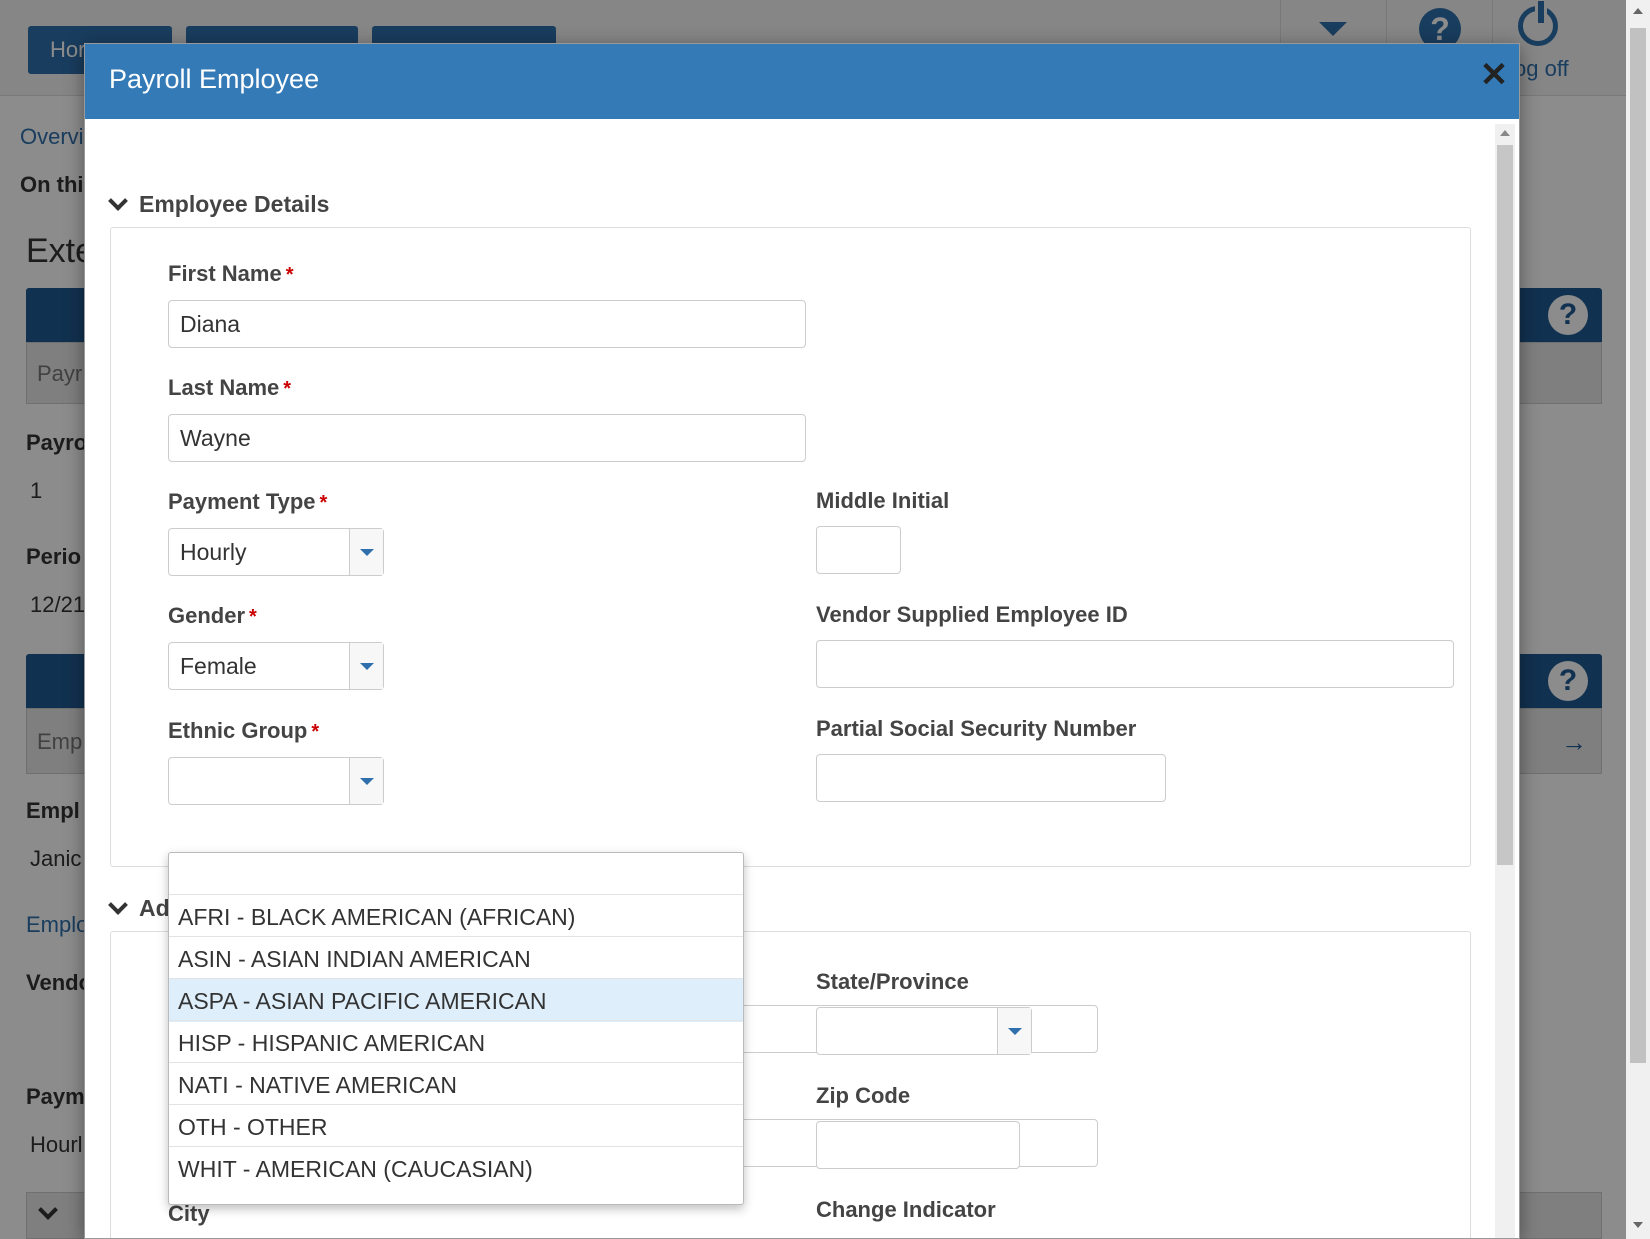 The width and height of the screenshot is (1650, 1239). I want to click on state-label: State/Province, so click(892, 981).